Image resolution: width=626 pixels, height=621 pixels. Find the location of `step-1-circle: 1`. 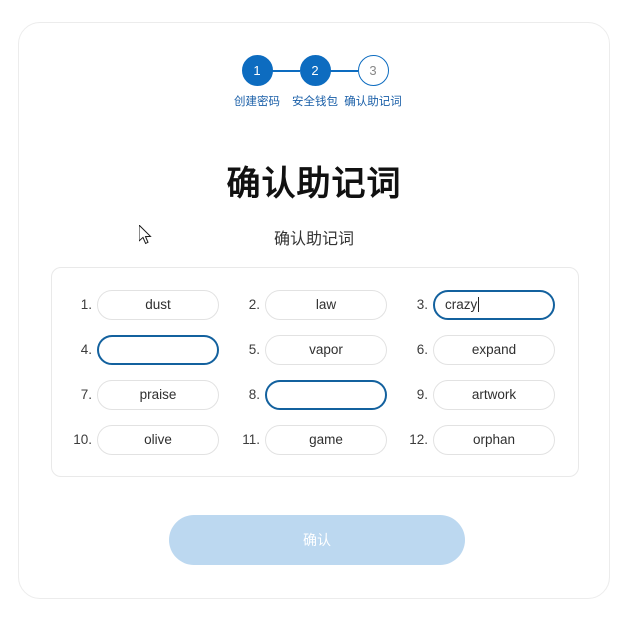

step-1-circle: 1 is located at coordinates (257, 70).